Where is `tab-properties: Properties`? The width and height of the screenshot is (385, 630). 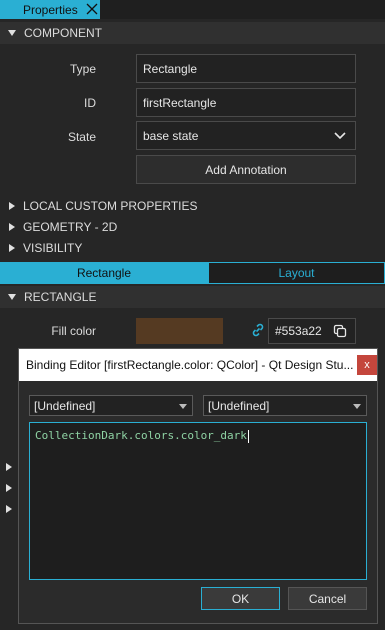 tab-properties: Properties is located at coordinates (50, 9).